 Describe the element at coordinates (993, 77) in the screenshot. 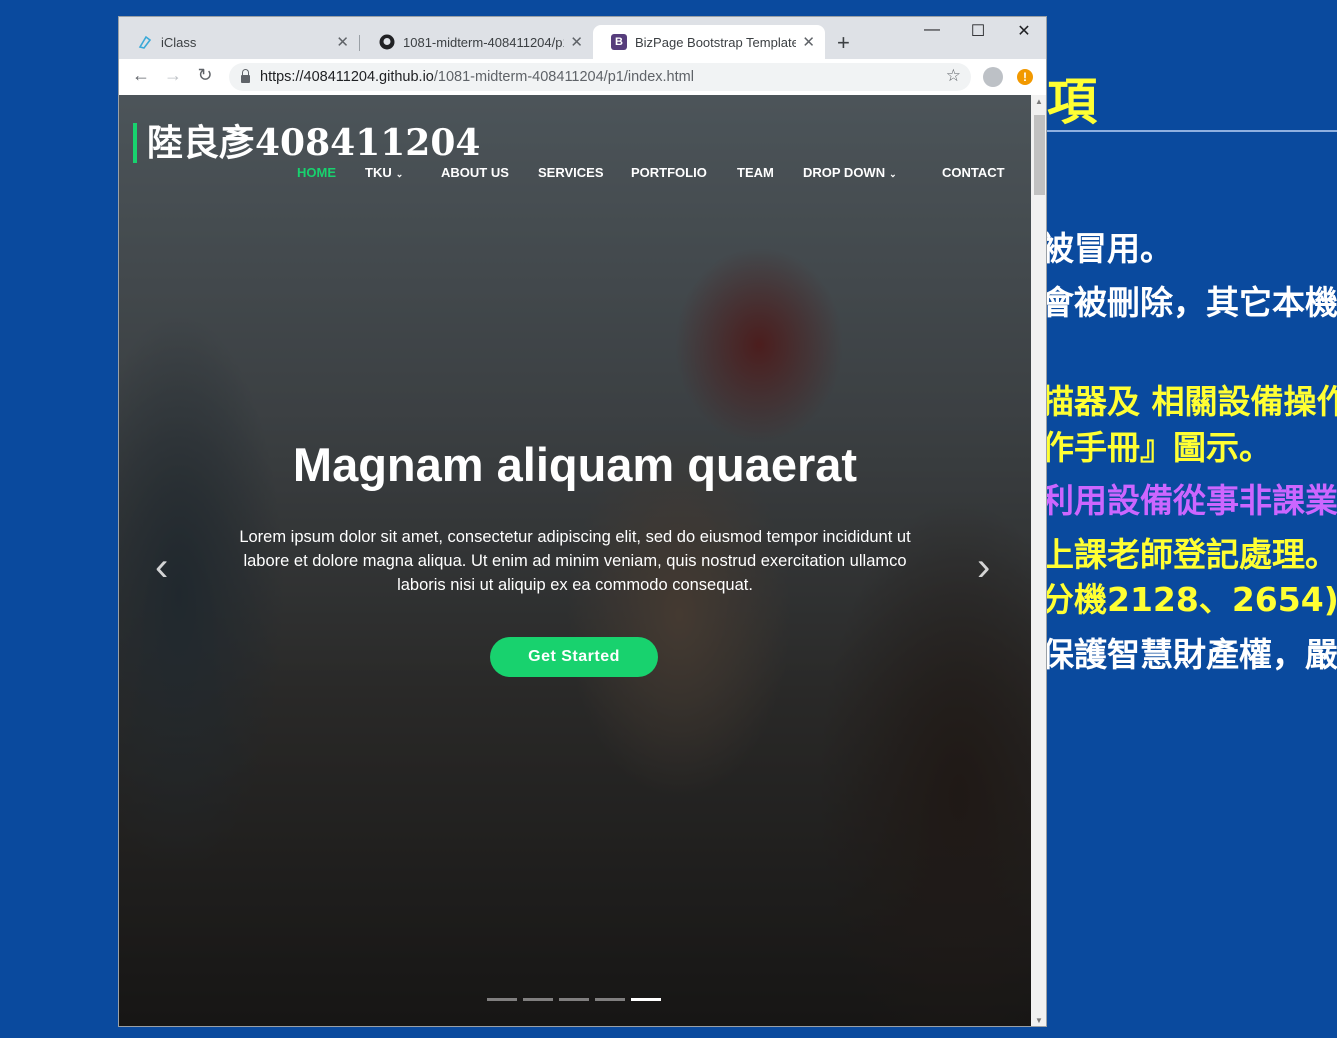

I see `profile-avatar` at that location.